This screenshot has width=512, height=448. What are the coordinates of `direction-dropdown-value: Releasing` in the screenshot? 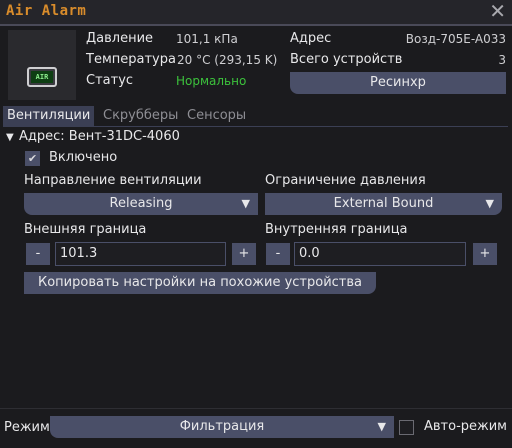 It's located at (141, 203).